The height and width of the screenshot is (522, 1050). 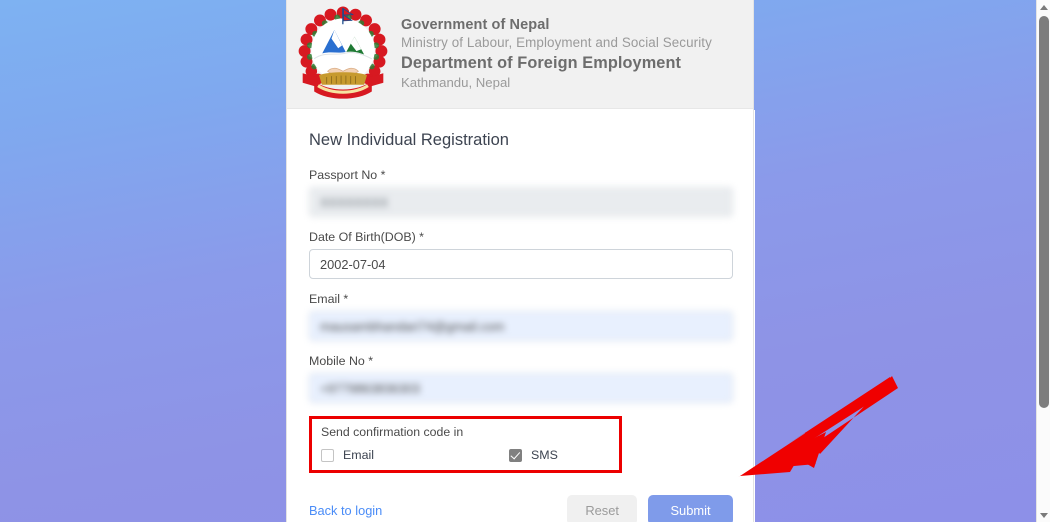 What do you see at coordinates (345, 510) in the screenshot?
I see `back-to-login-link: Back to login` at bounding box center [345, 510].